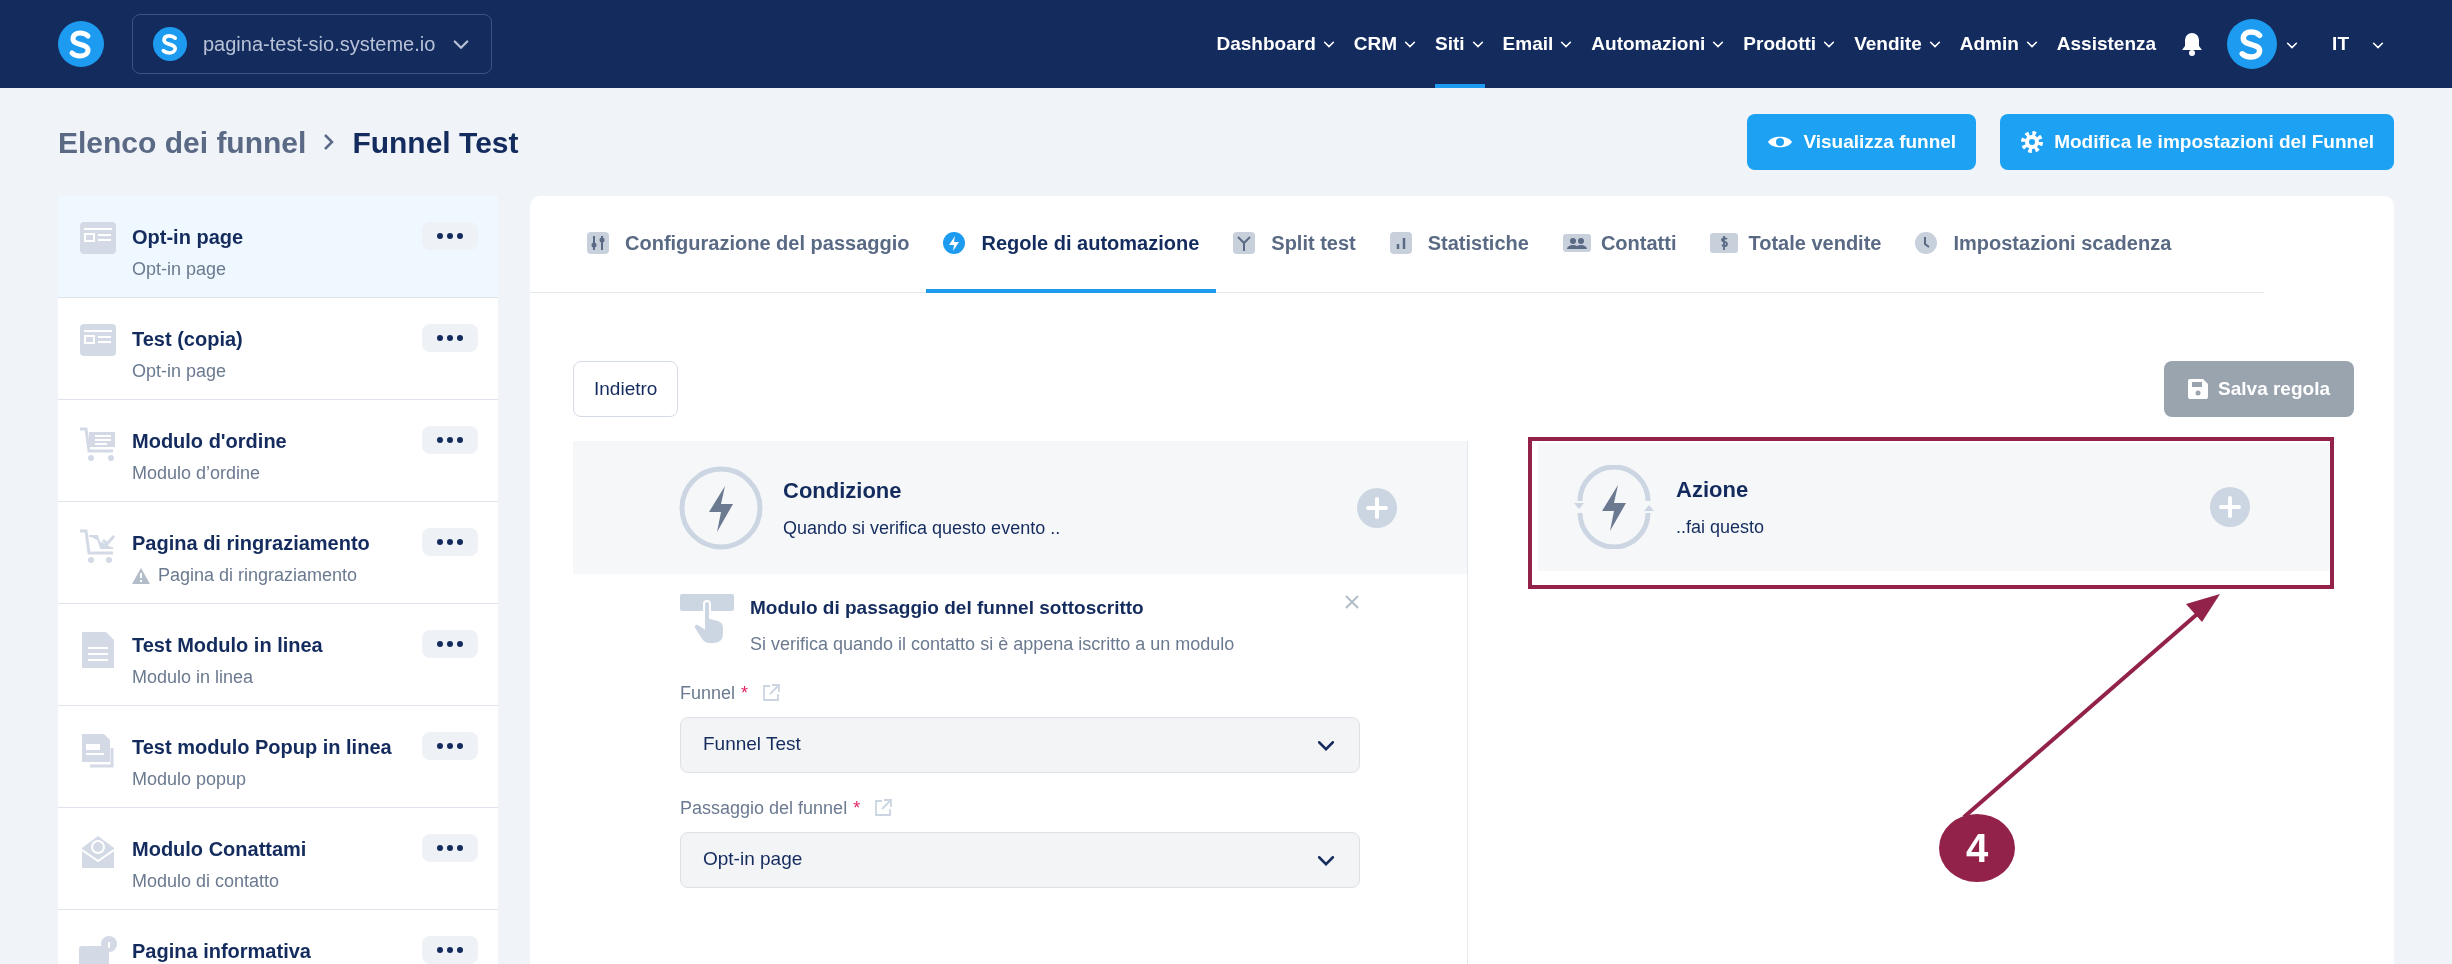 The image size is (2452, 964). What do you see at coordinates (626, 389) in the screenshot?
I see `back-button: Indietro` at bounding box center [626, 389].